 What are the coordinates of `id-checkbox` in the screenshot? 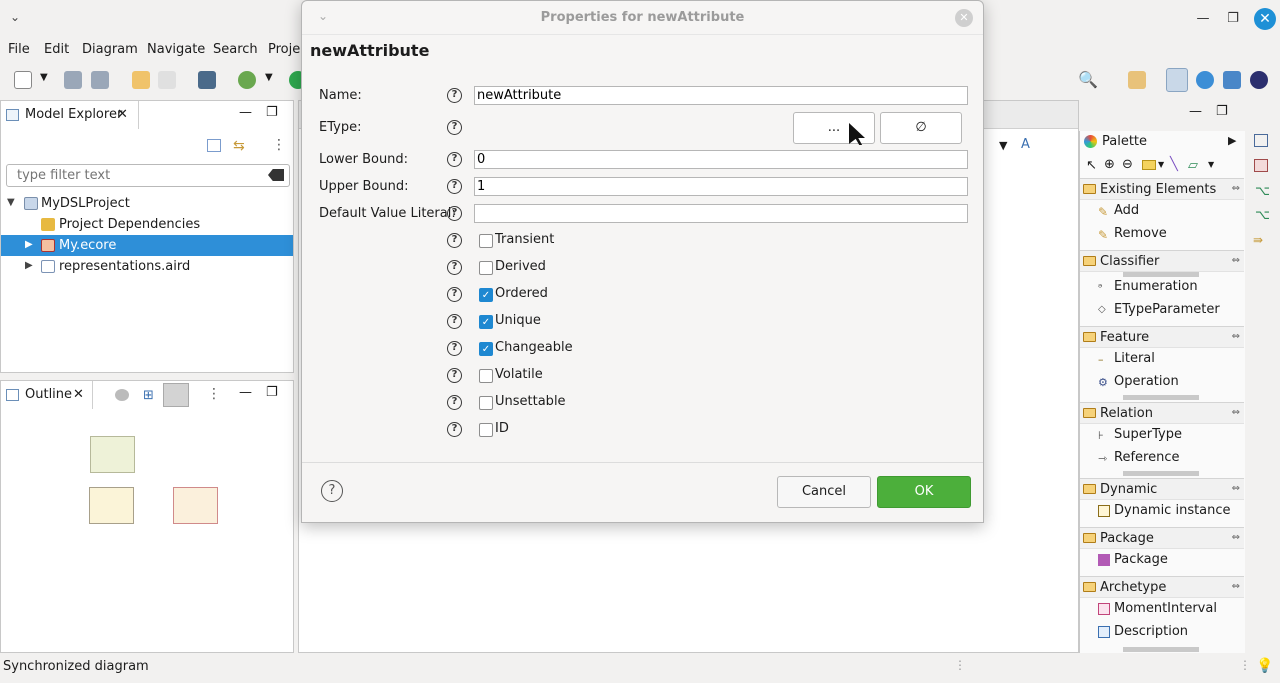 It's located at (486, 430).